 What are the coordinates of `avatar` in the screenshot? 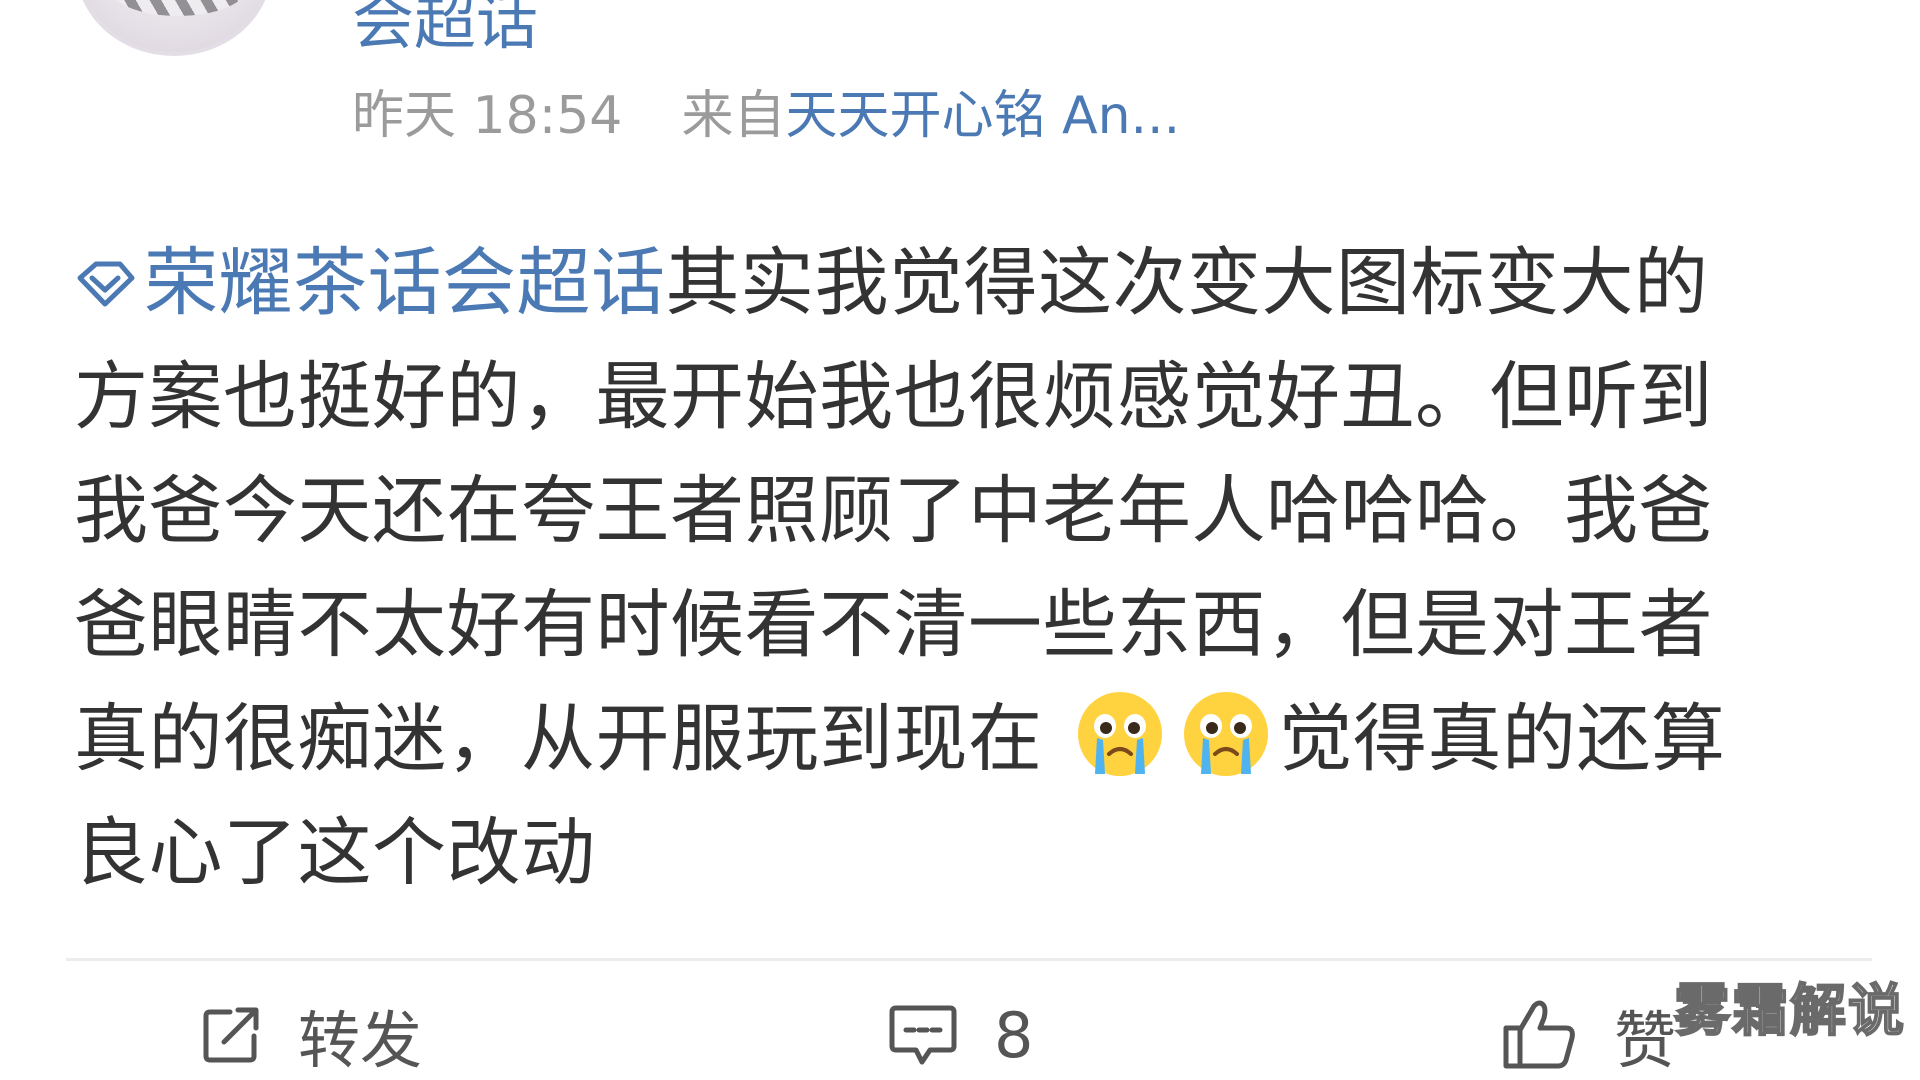 It's located at (174, 28).